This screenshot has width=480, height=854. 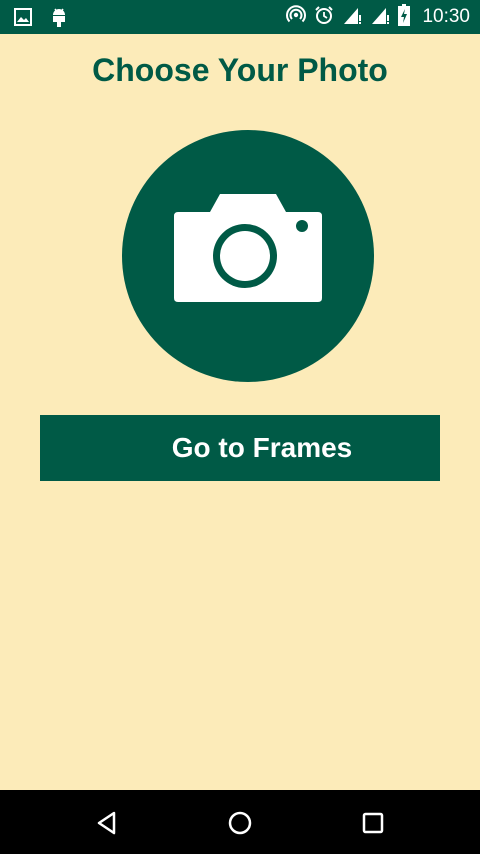 What do you see at coordinates (240, 17) in the screenshot?
I see `status-bar: 10:30` at bounding box center [240, 17].